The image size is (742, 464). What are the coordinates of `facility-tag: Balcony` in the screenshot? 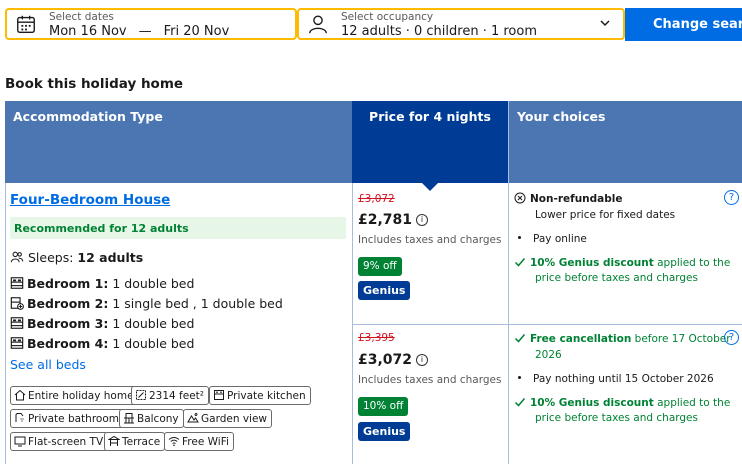 It's located at (151, 418).